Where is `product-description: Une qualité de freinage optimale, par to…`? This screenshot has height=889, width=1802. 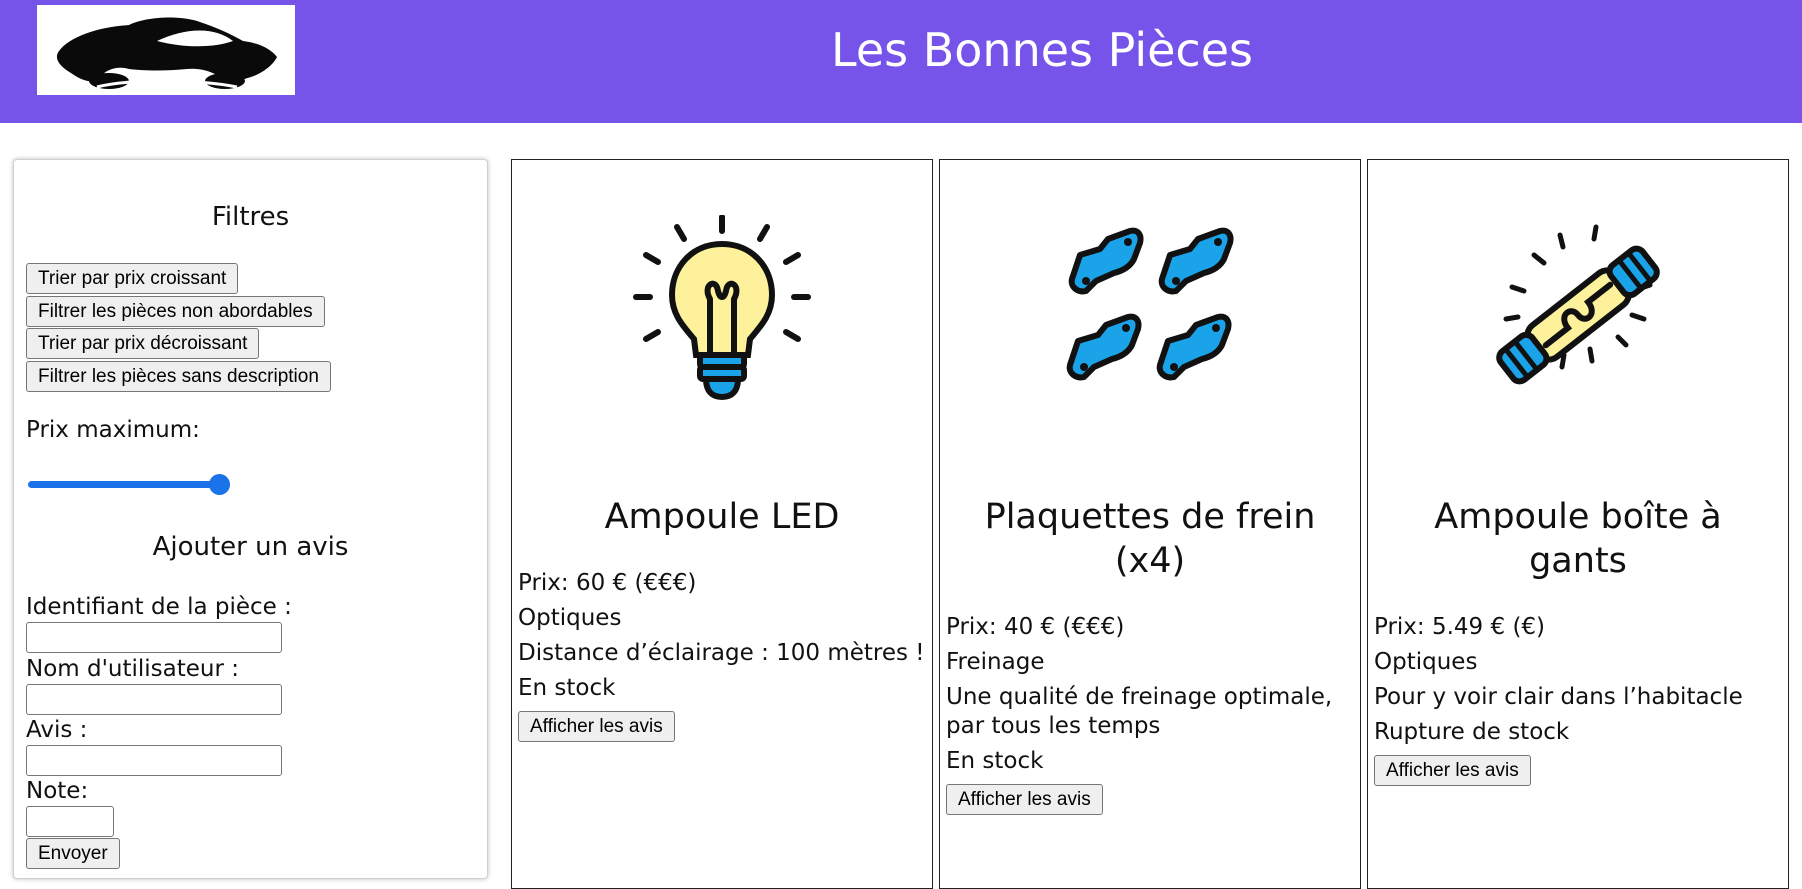 product-description: Une qualité de freinage optimale, par to… is located at coordinates (1139, 711).